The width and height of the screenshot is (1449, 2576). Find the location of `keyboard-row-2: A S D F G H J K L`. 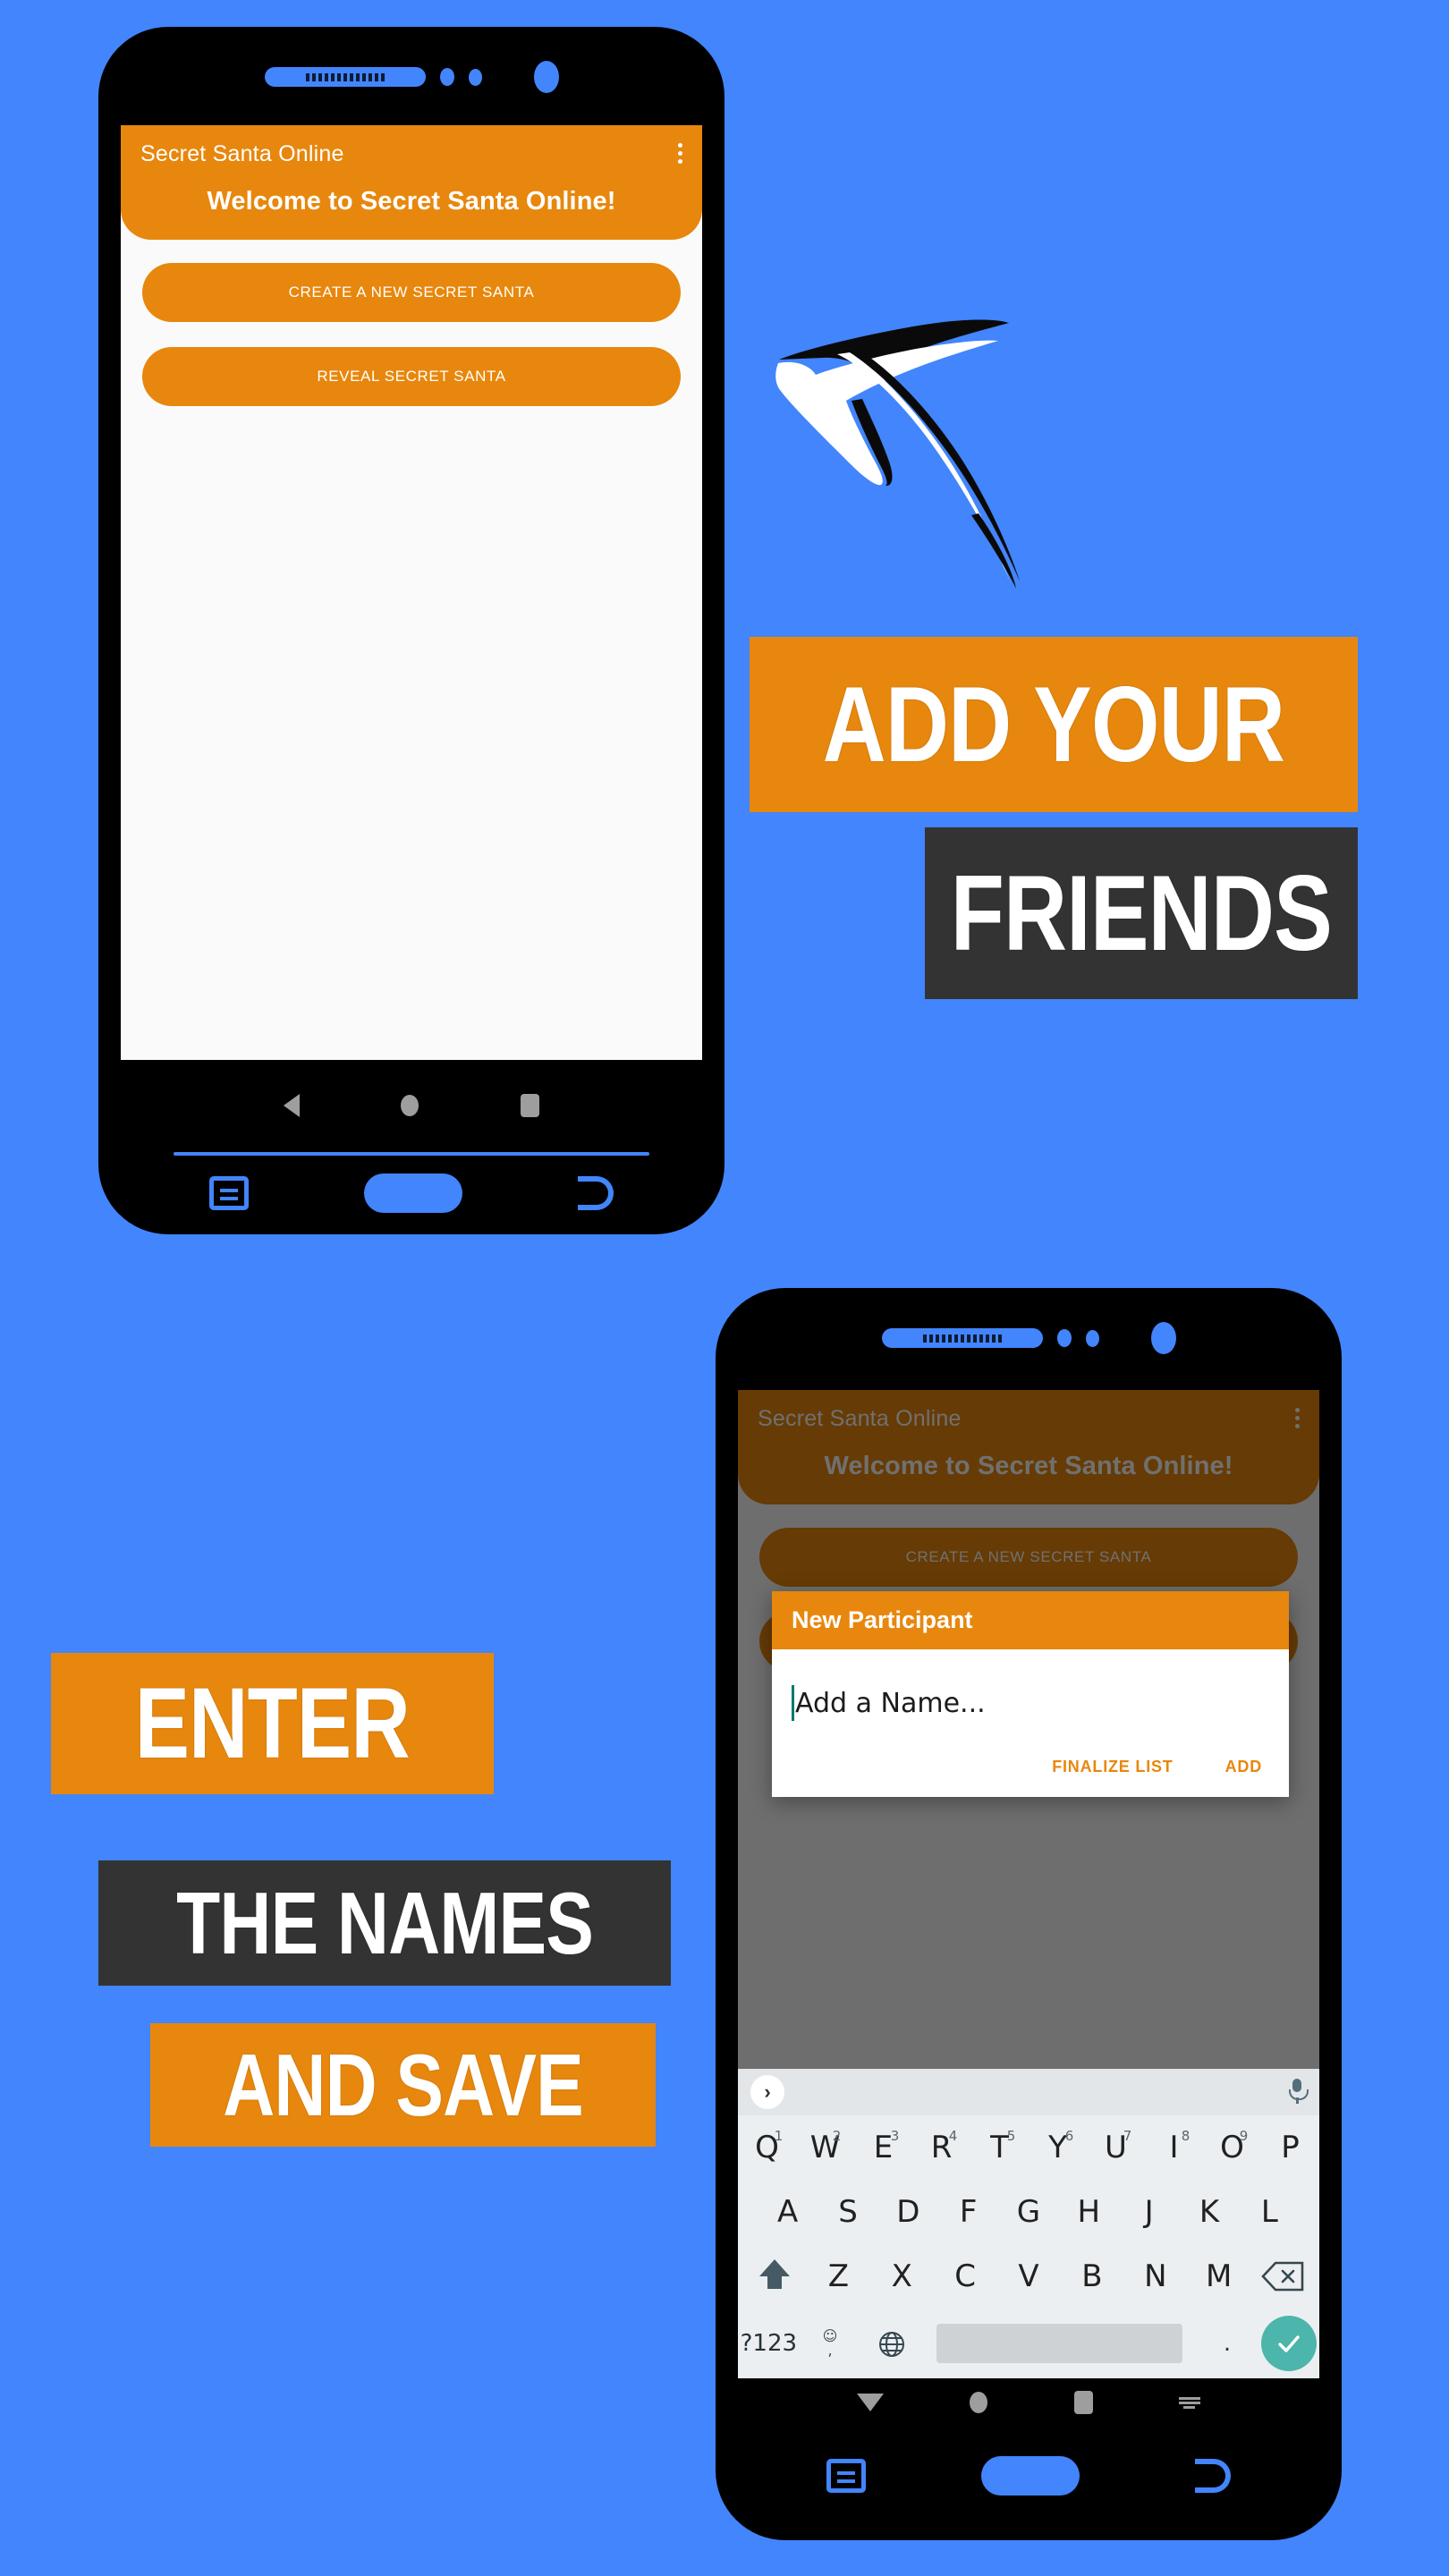

keyboard-row-2: A S D F G H J K L is located at coordinates (1028, 2212).